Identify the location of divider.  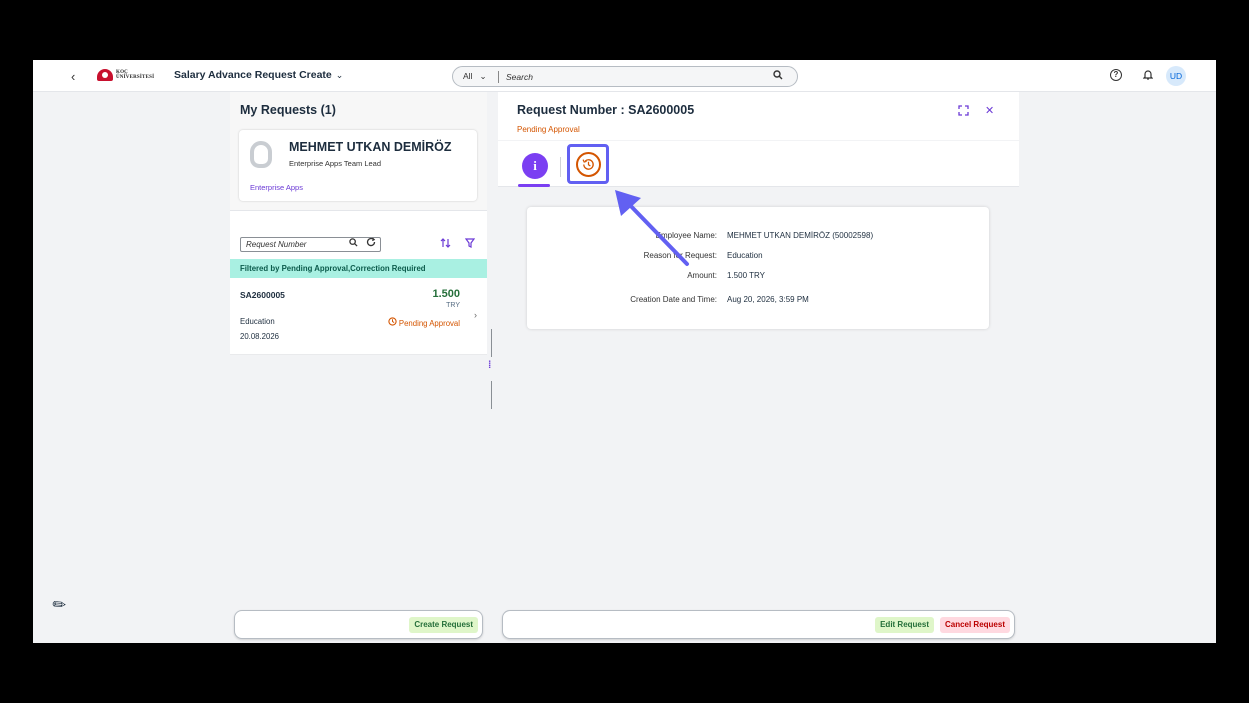
(560, 167).